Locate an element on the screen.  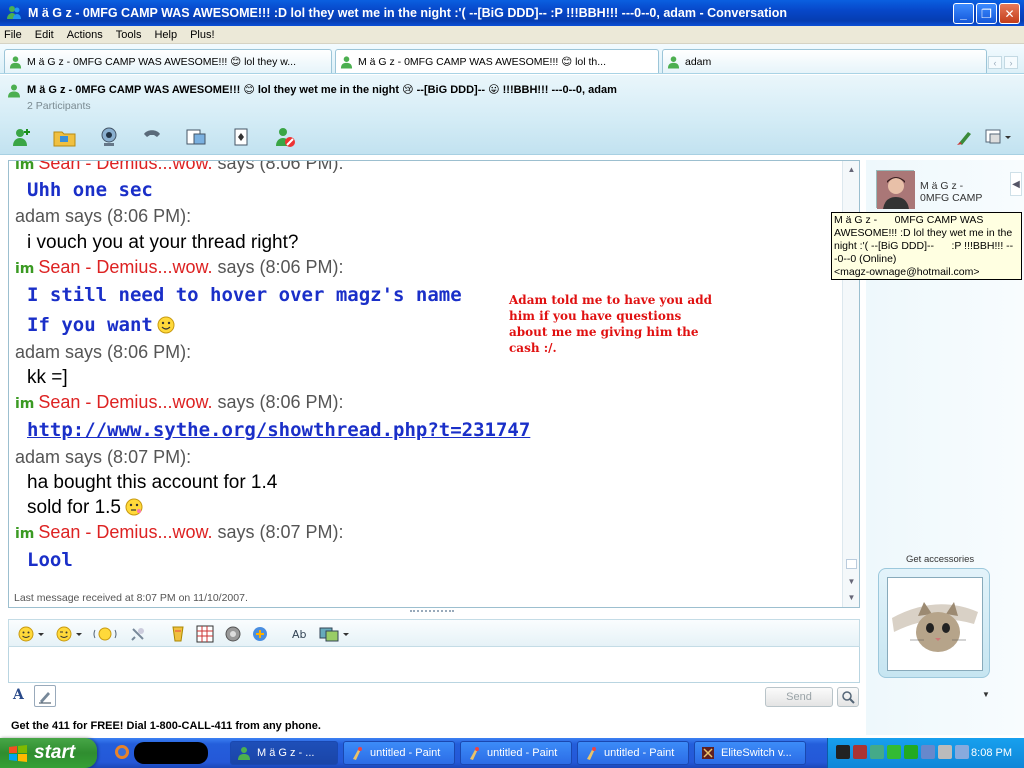
games-icon is located at coordinates (241, 137).